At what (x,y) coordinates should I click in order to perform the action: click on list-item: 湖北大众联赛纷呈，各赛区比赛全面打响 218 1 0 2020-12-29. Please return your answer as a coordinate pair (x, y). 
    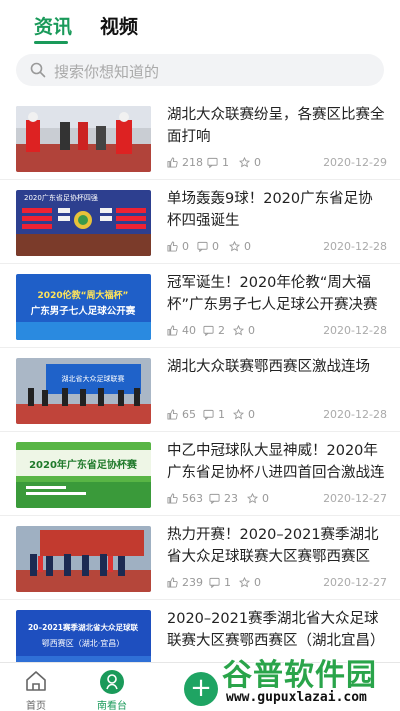
    Looking at the image, I should click on (200, 138).